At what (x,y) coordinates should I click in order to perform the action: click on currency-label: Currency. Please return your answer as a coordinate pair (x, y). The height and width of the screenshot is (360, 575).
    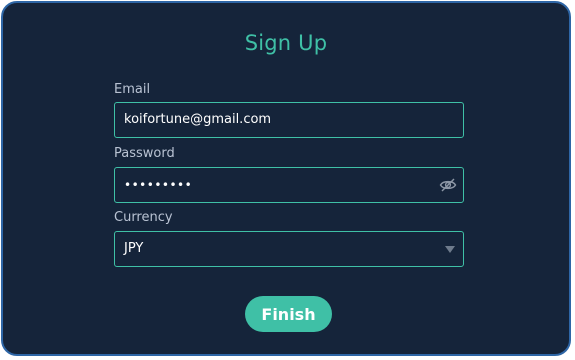
    Looking at the image, I should click on (143, 217).